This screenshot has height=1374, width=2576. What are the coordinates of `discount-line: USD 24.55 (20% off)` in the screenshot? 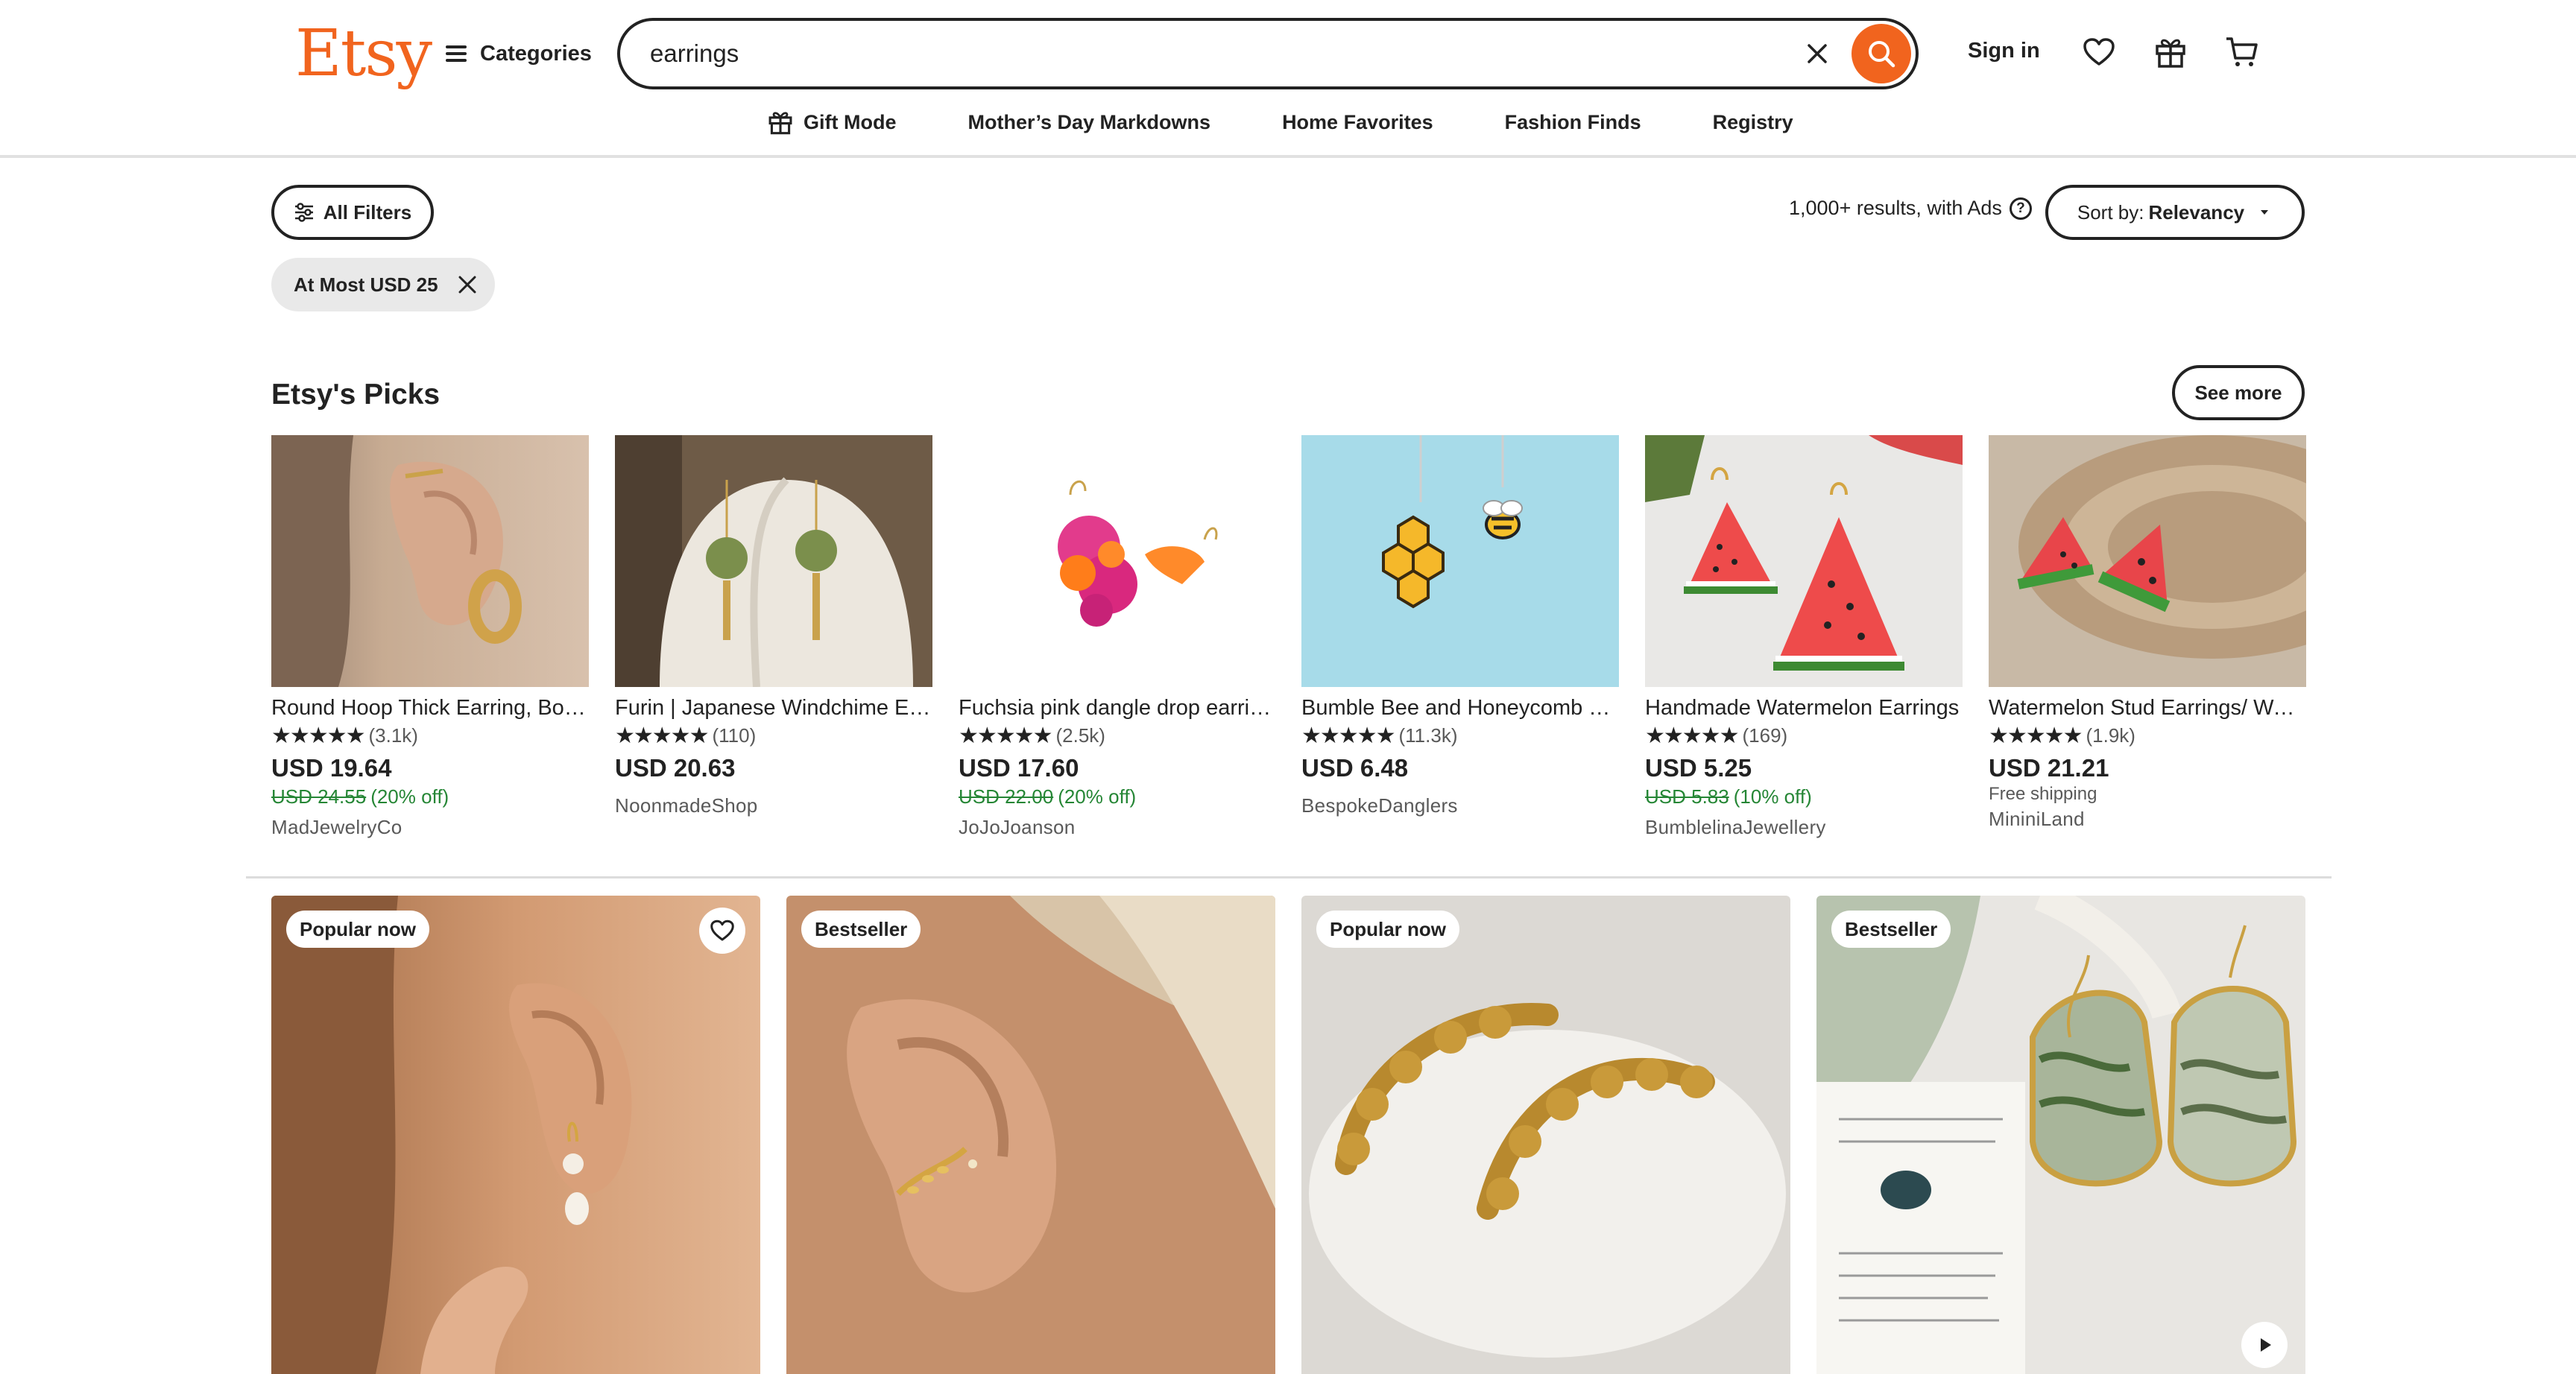 It's located at (430, 796).